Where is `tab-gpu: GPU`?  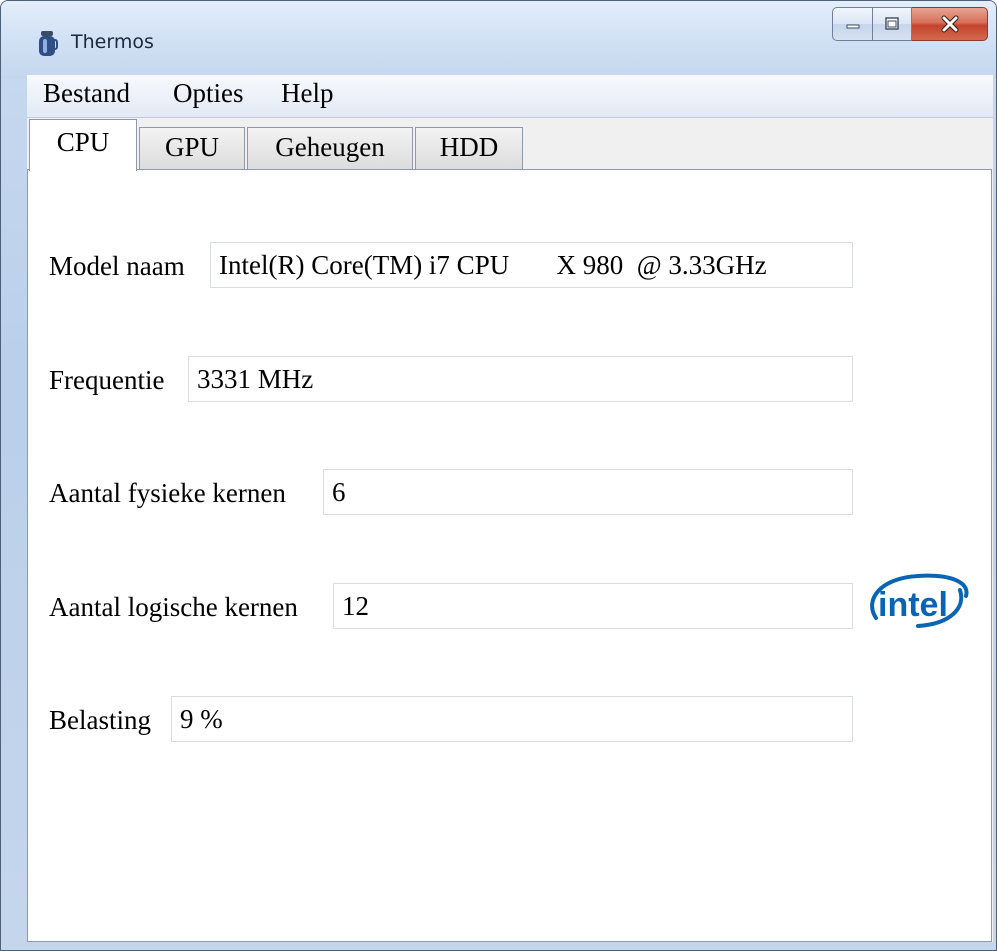
tab-gpu: GPU is located at coordinates (192, 148).